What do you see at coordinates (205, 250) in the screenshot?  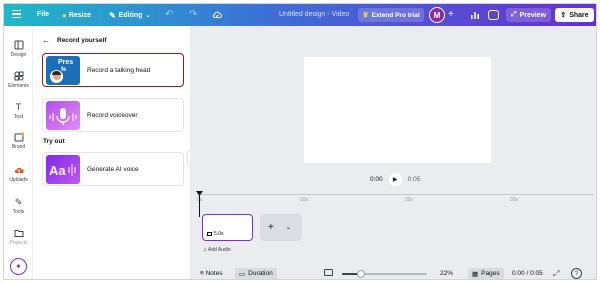 I see `music-note-icon: ♫` at bounding box center [205, 250].